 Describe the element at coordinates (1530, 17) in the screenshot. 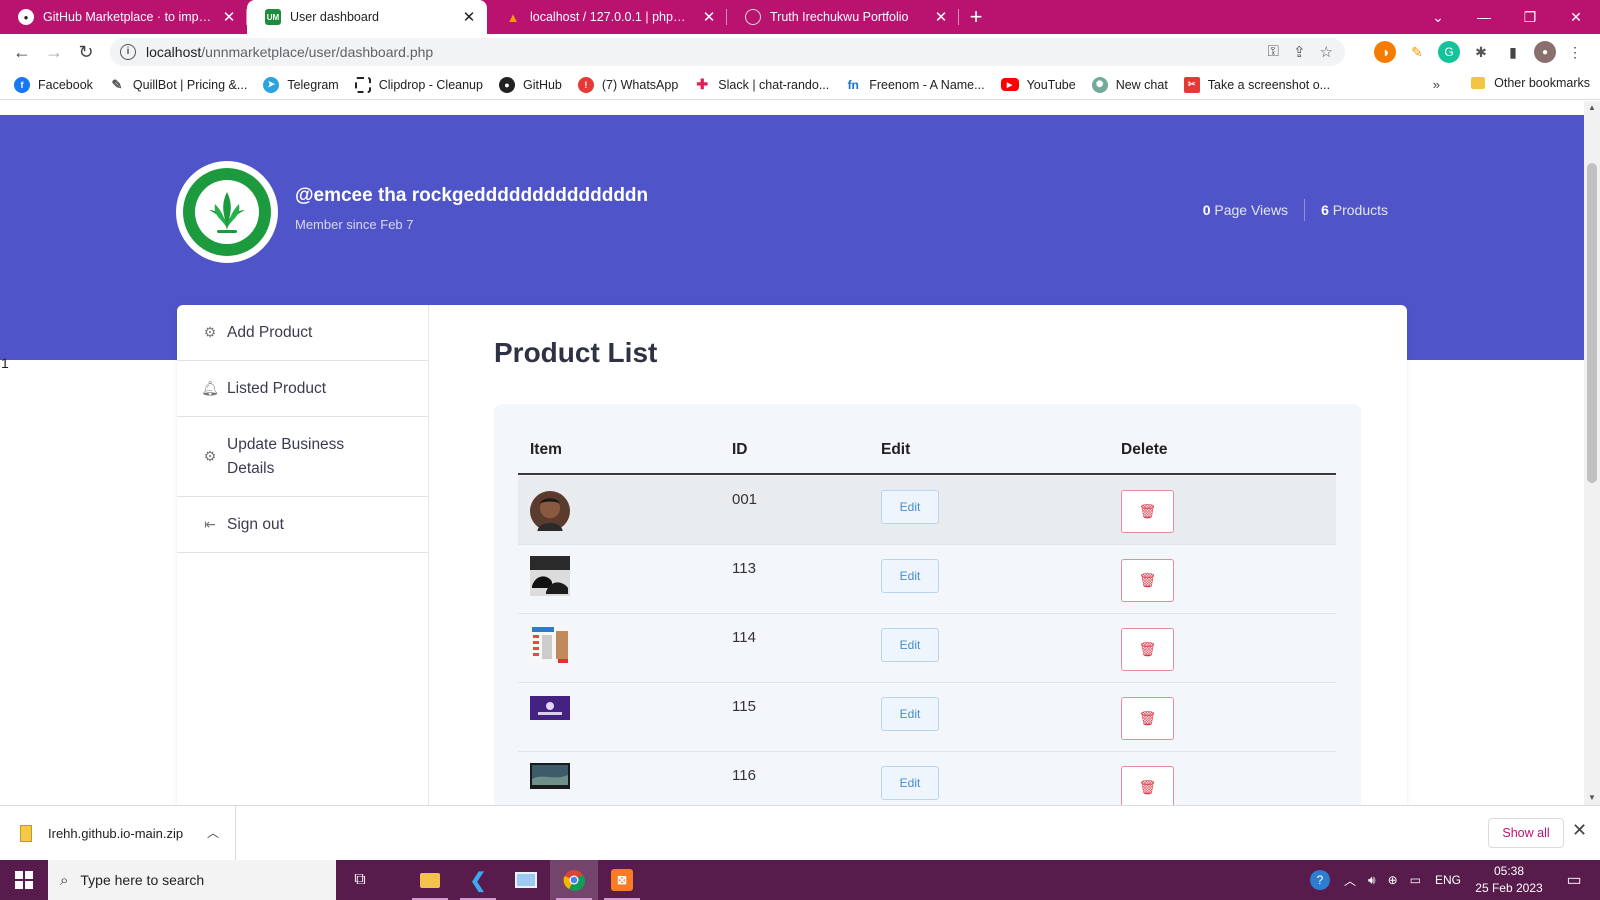

I see `restore-button: ❐` at that location.